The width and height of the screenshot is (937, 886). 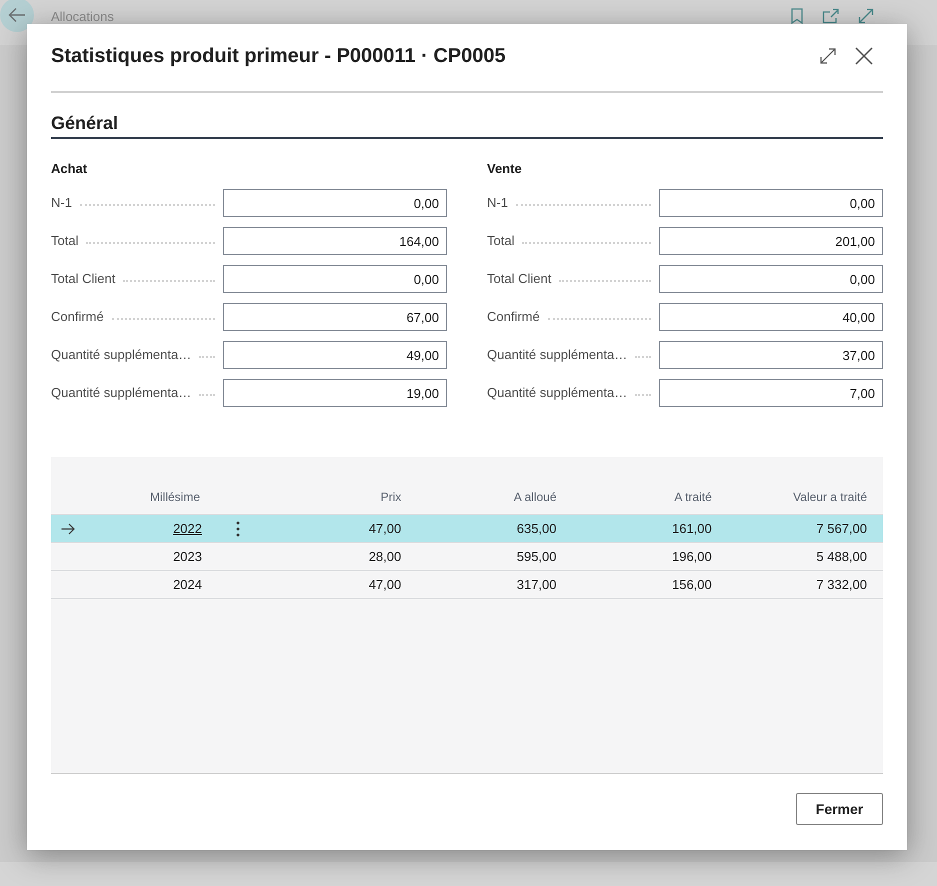 What do you see at coordinates (771, 393) in the screenshot?
I see `value-field: 7,00` at bounding box center [771, 393].